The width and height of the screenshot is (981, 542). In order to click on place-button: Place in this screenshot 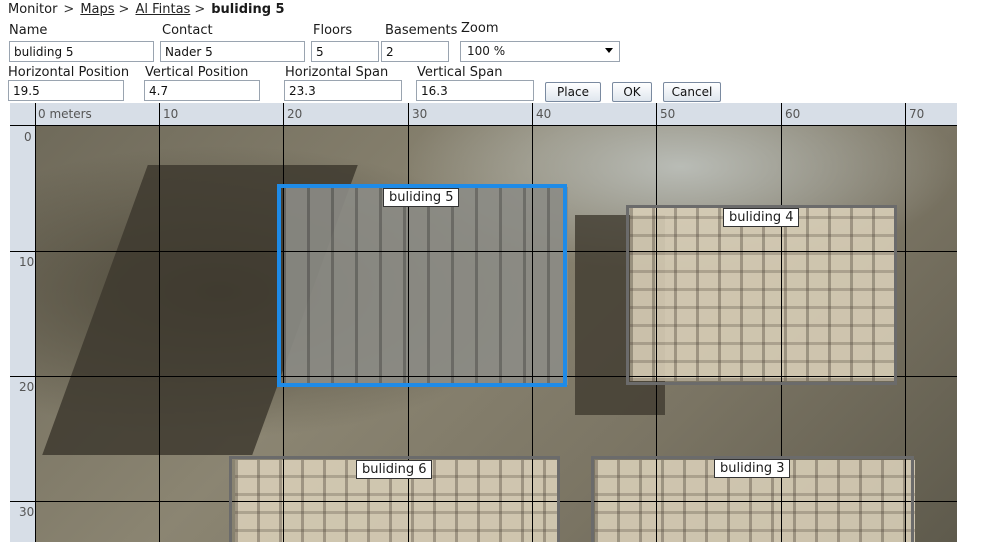, I will do `click(573, 92)`.